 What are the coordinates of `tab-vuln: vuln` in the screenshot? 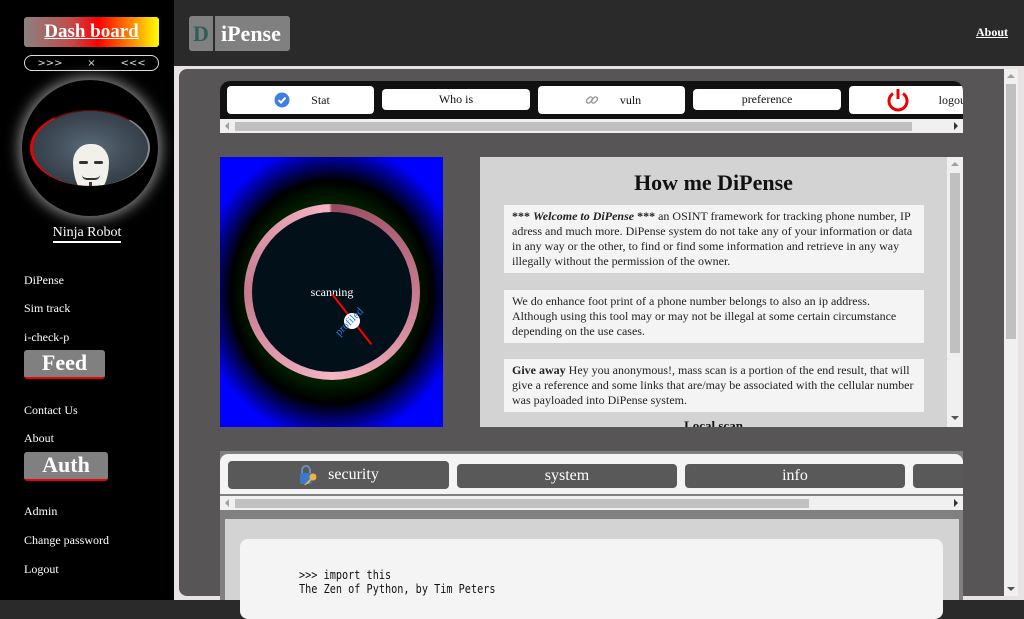 It's located at (611, 100).